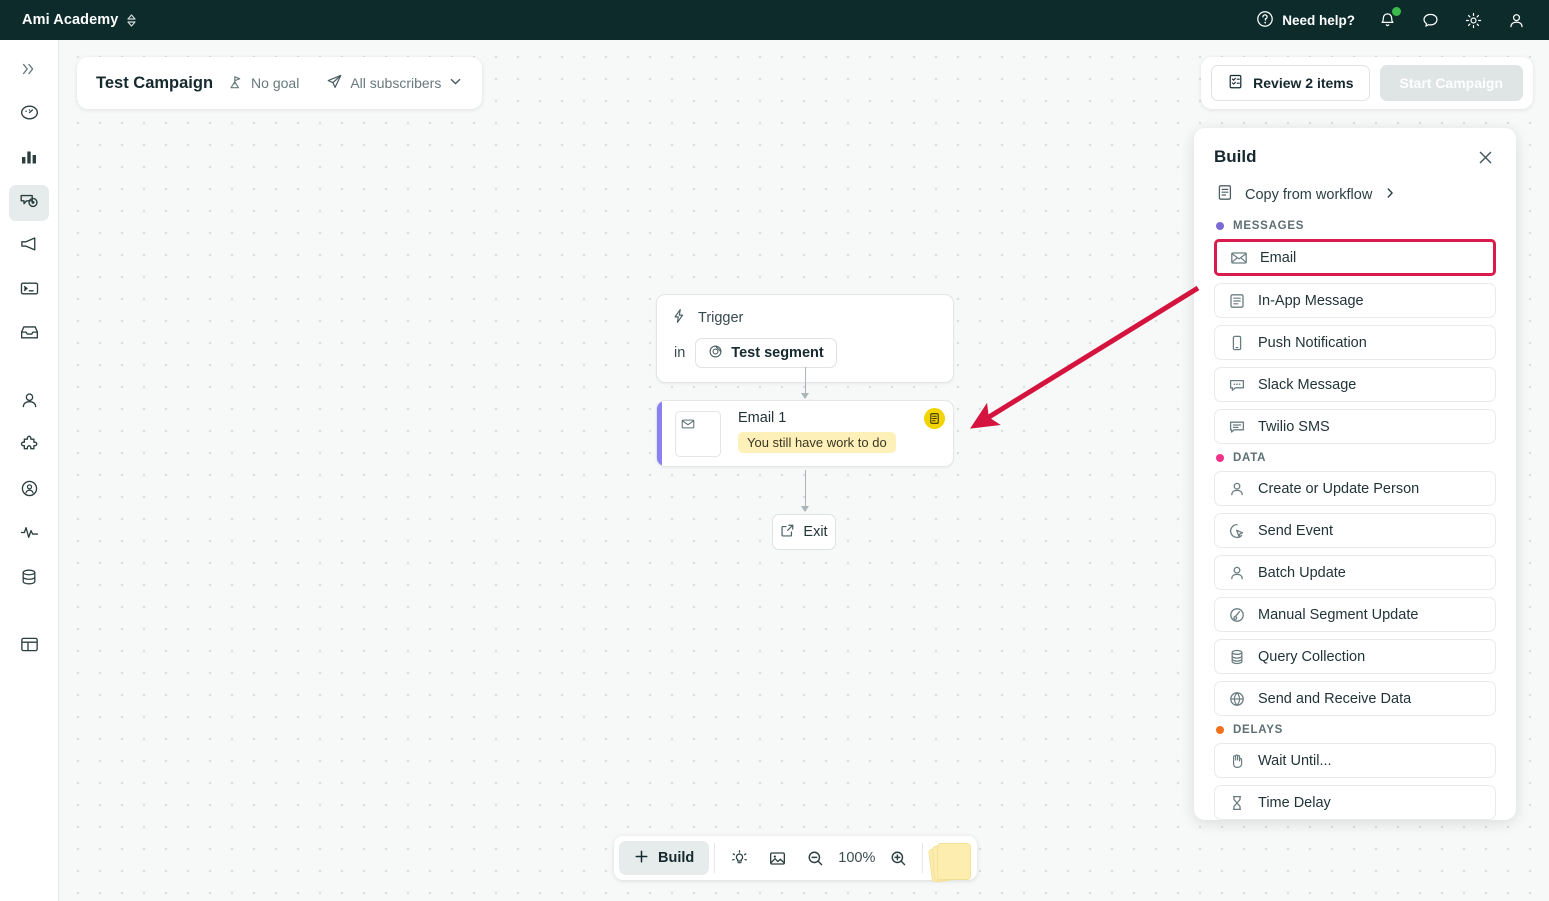 The image size is (1549, 901). I want to click on build-item-label: Twilio SMS, so click(1294, 426).